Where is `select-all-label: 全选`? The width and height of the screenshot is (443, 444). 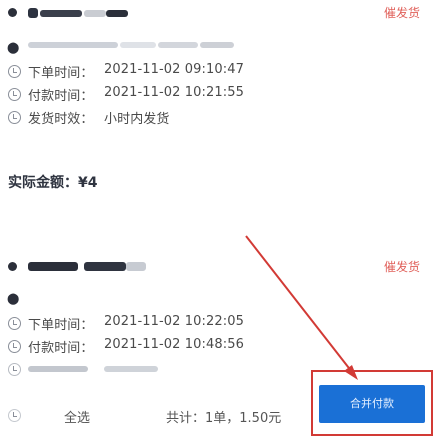
select-all-label: 全选 is located at coordinates (77, 416).